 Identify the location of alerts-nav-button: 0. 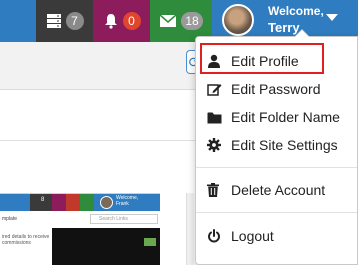
(121, 21).